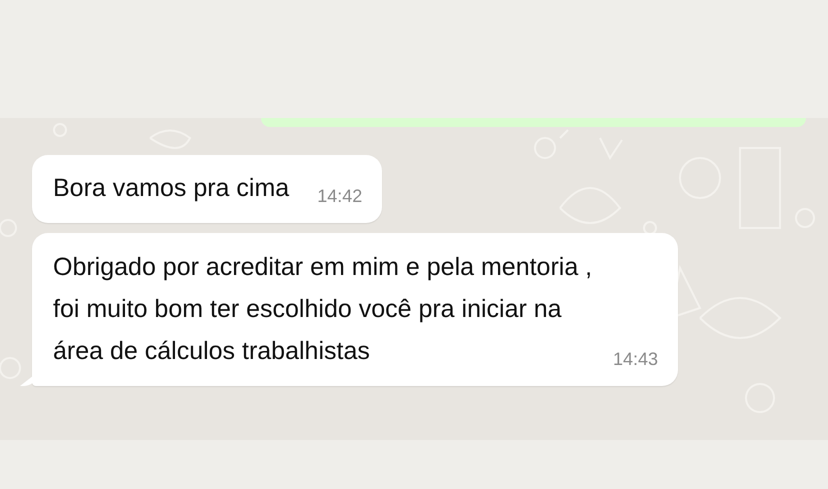 This screenshot has width=828, height=489. What do you see at coordinates (339, 196) in the screenshot?
I see `message-time: 14:42` at bounding box center [339, 196].